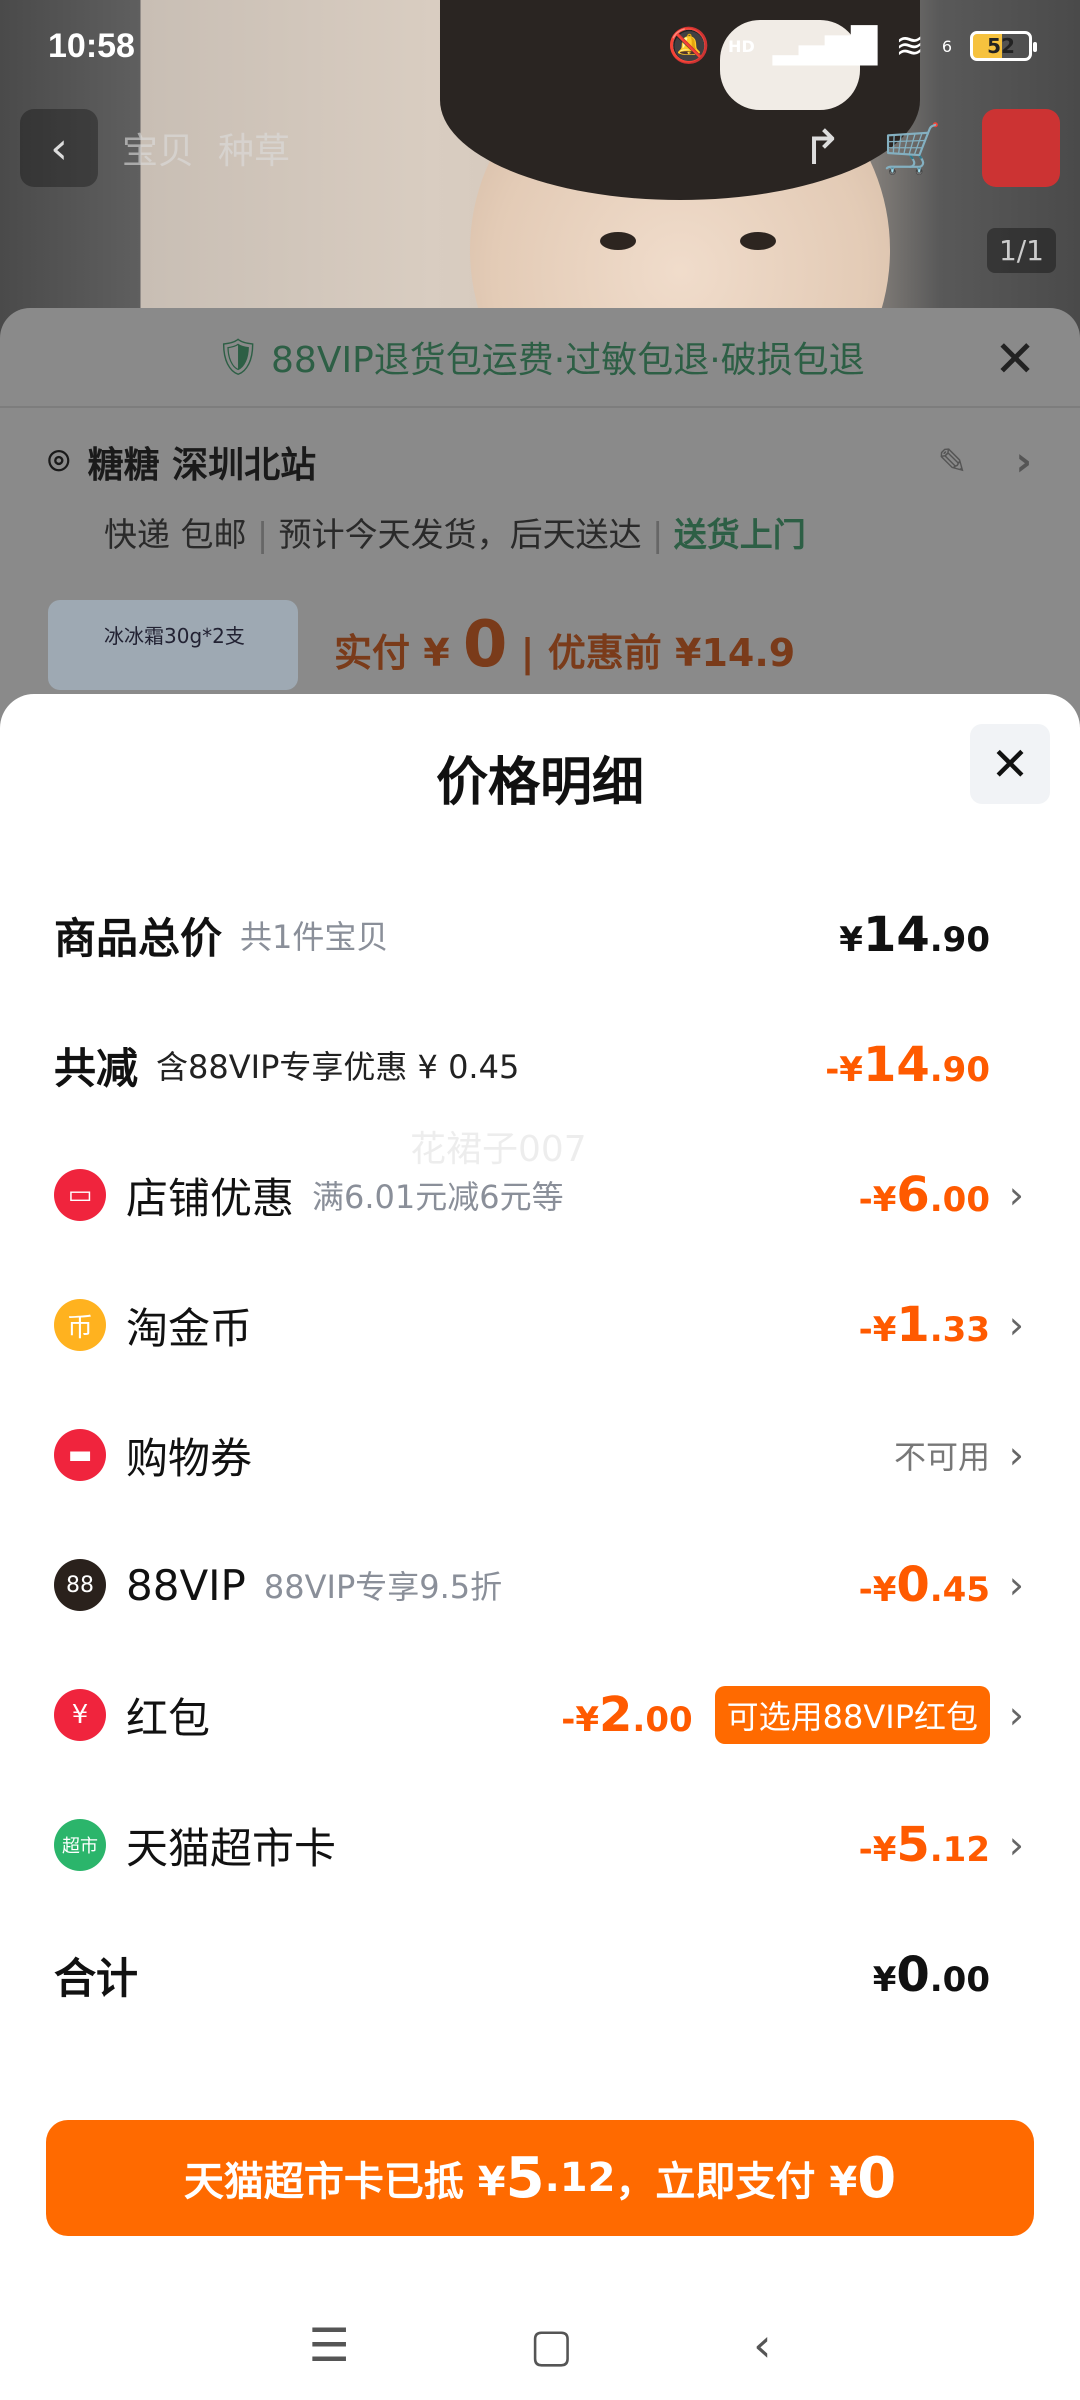 This screenshot has height=2400, width=1080. I want to click on back-button: ‹, so click(59, 148).